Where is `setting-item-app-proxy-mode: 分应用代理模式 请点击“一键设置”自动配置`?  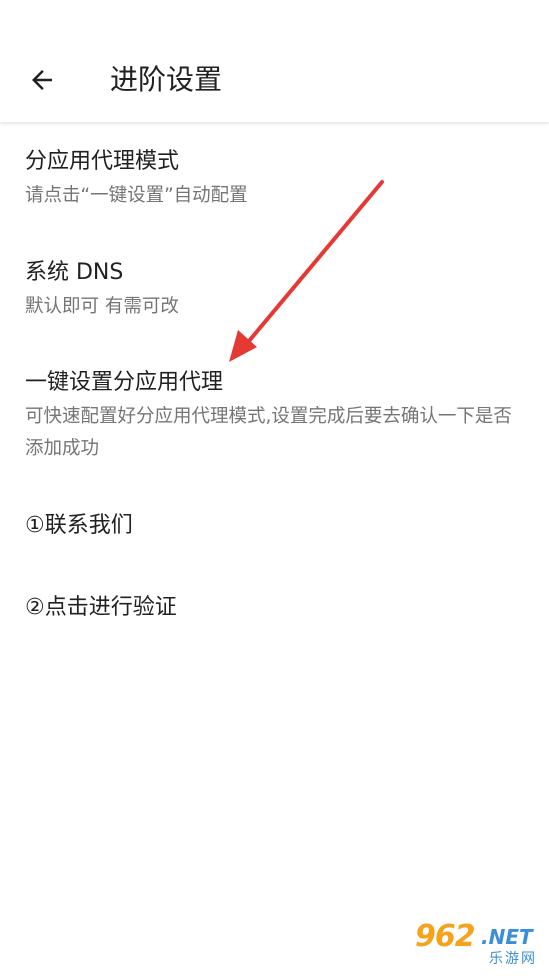 setting-item-app-proxy-mode: 分应用代理模式 请点击“一键设置”自动配置 is located at coordinates (277, 179).